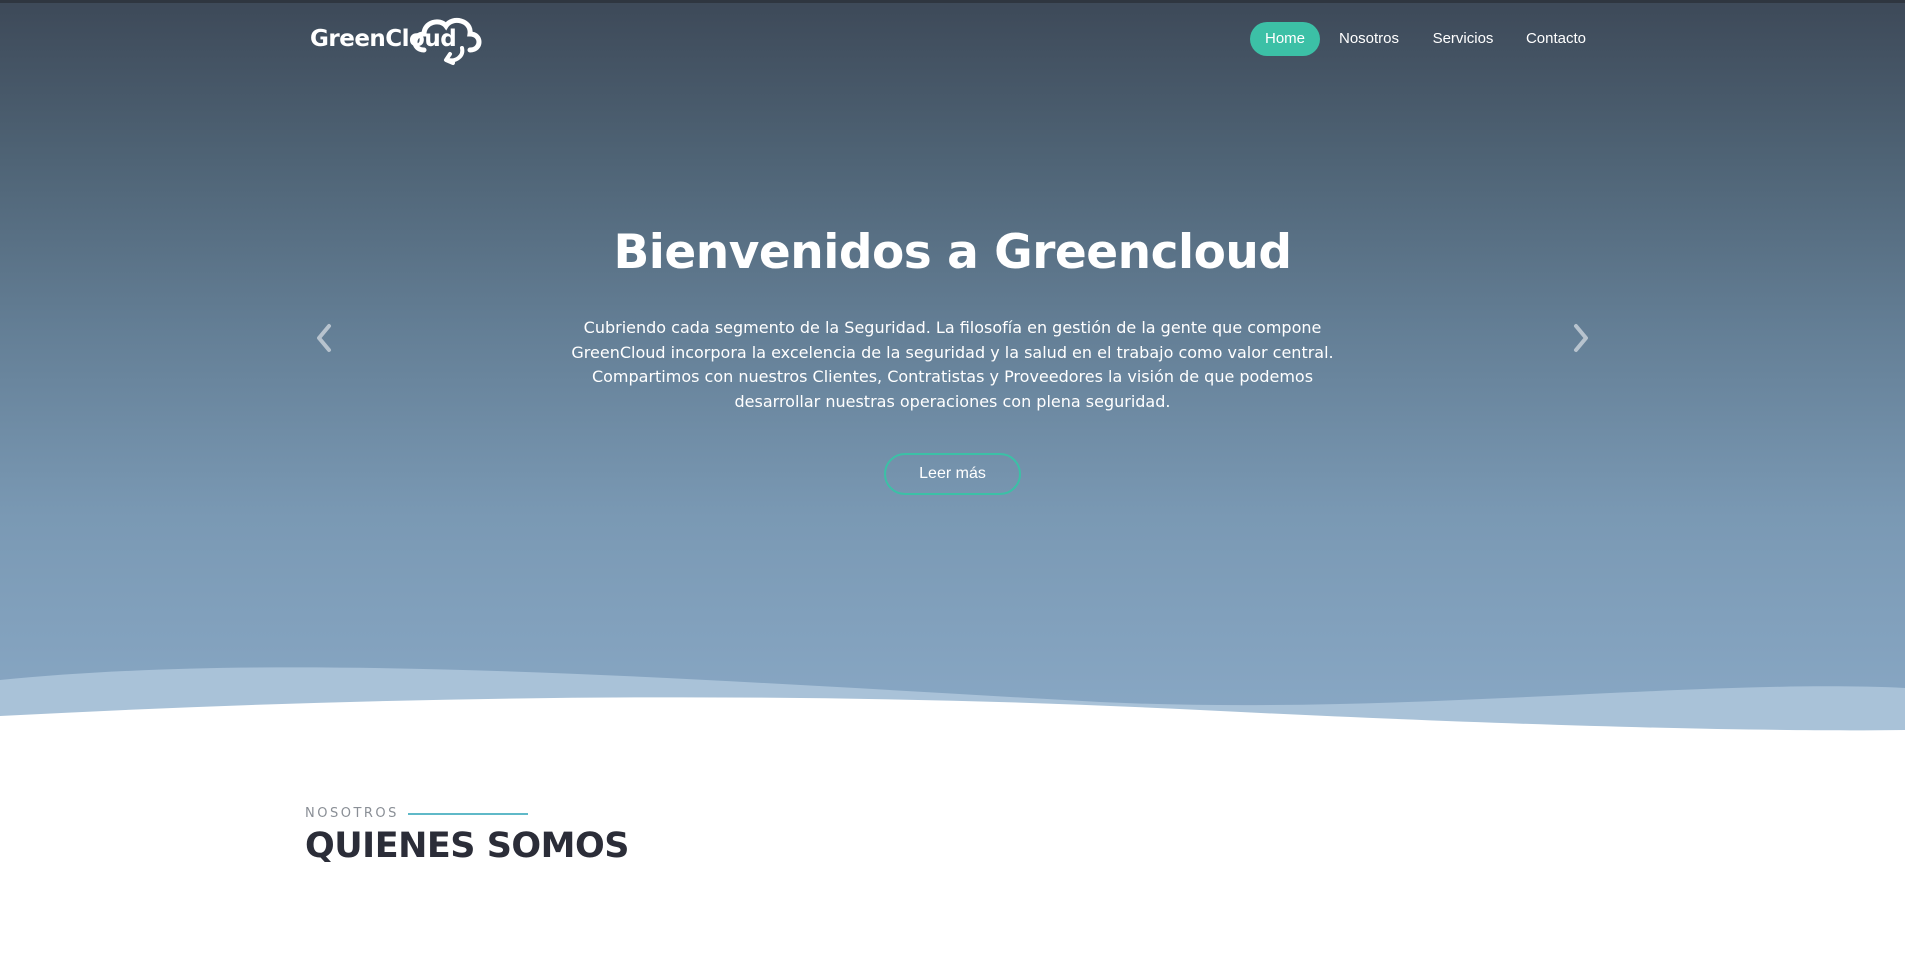  I want to click on chevron-right-icon, so click(1581, 338).